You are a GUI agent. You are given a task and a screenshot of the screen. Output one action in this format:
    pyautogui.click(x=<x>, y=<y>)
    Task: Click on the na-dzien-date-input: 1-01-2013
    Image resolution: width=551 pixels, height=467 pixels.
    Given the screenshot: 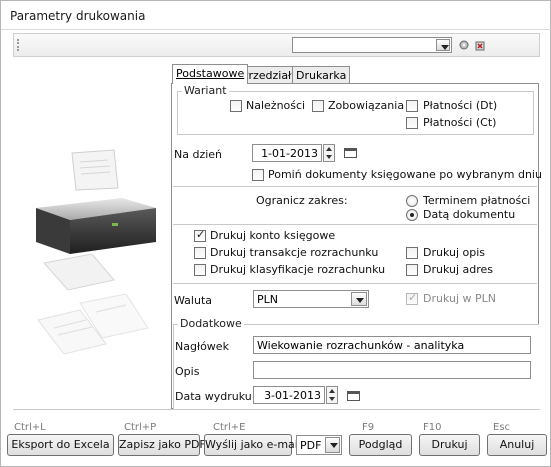 What is the action you would take?
    pyautogui.click(x=287, y=153)
    